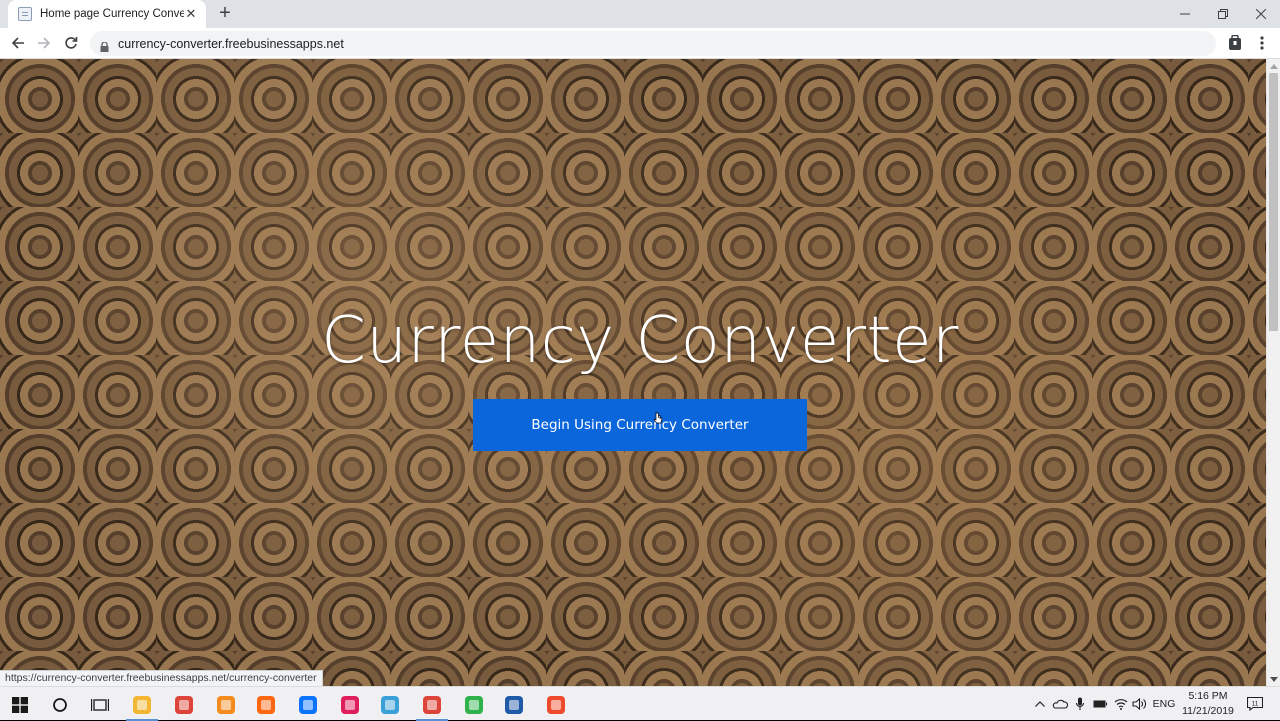  What do you see at coordinates (1262, 43) in the screenshot?
I see `menu-kebab-icon` at bounding box center [1262, 43].